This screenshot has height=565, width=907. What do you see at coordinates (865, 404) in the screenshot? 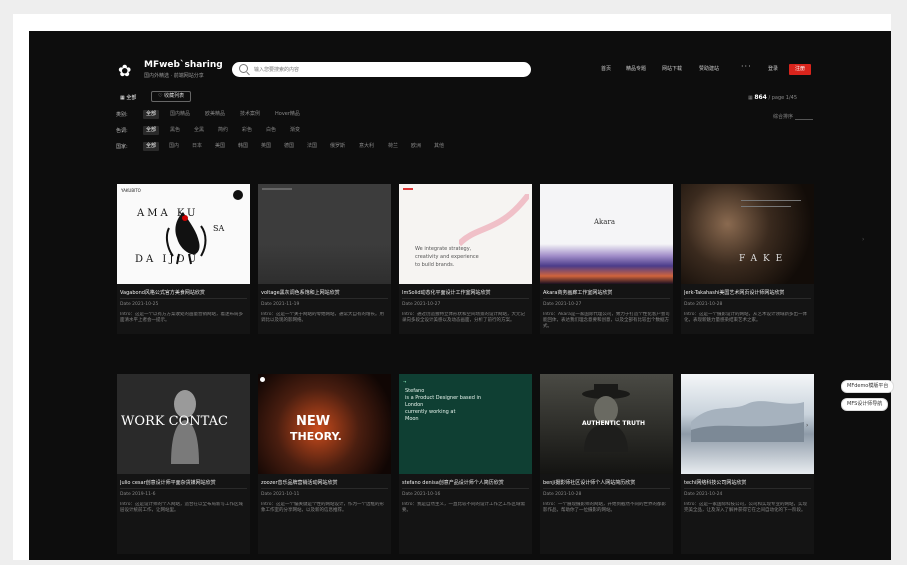
I see `side-button-mfs-nav: MFS设计师导航` at bounding box center [865, 404].